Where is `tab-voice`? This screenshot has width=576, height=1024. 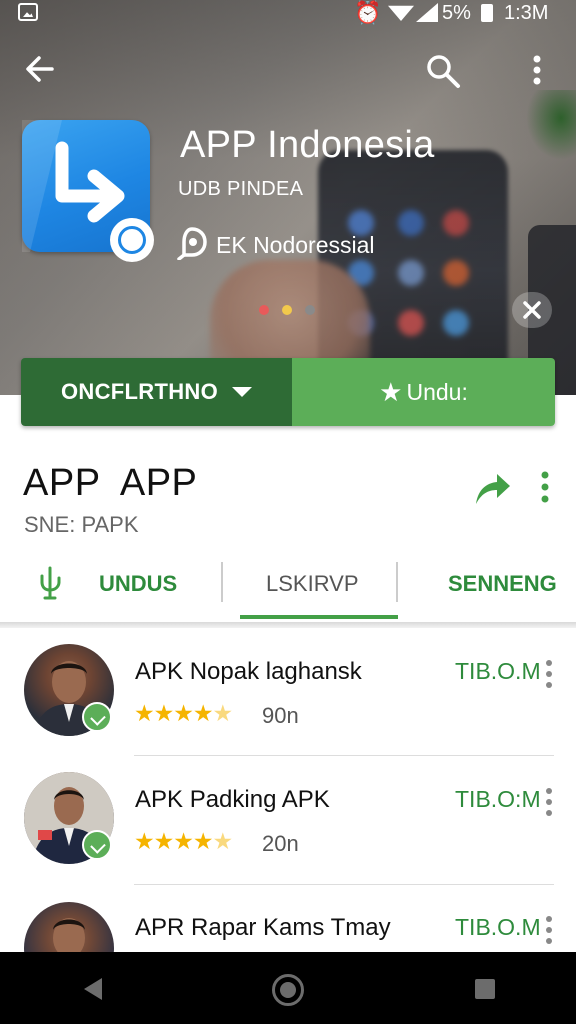
tab-voice is located at coordinates (52, 584).